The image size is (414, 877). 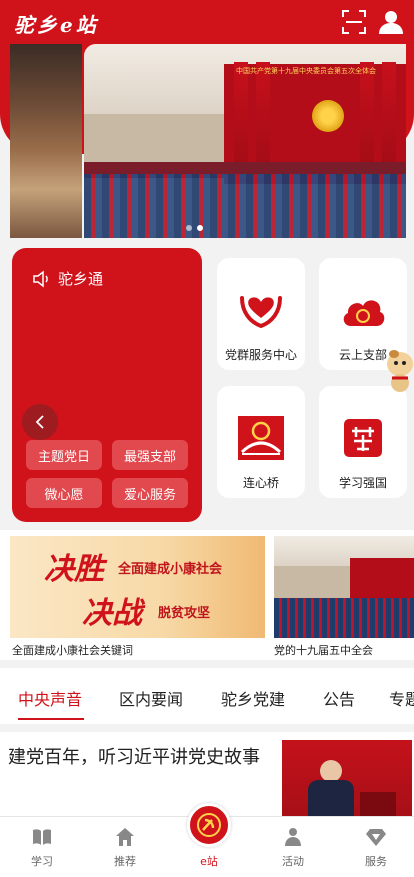 What do you see at coordinates (209, 861) in the screenshot?
I see `nav-label-active: e站` at bounding box center [209, 861].